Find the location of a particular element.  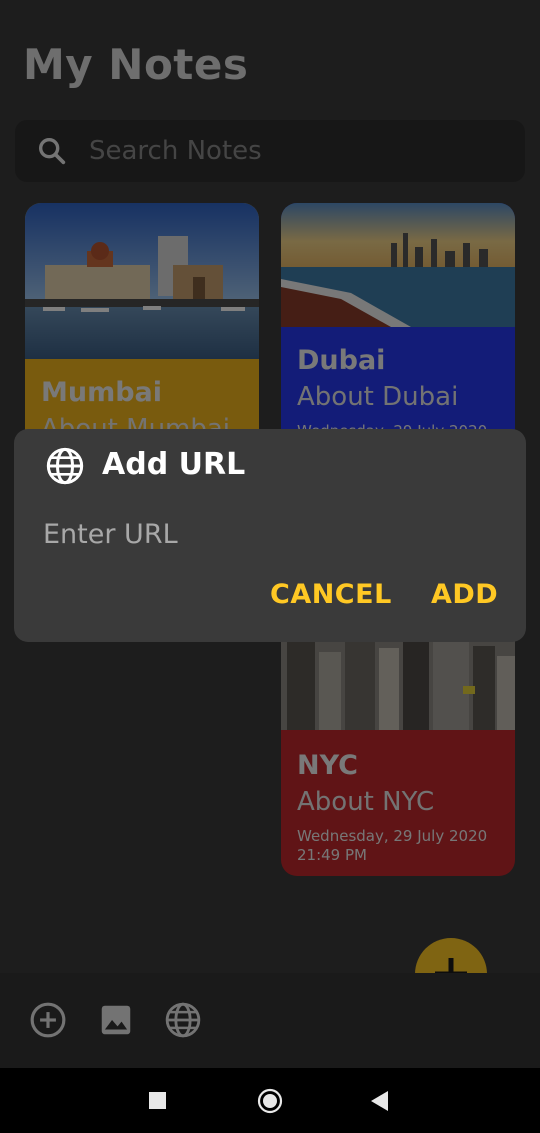

home-icon is located at coordinates (270, 1101).